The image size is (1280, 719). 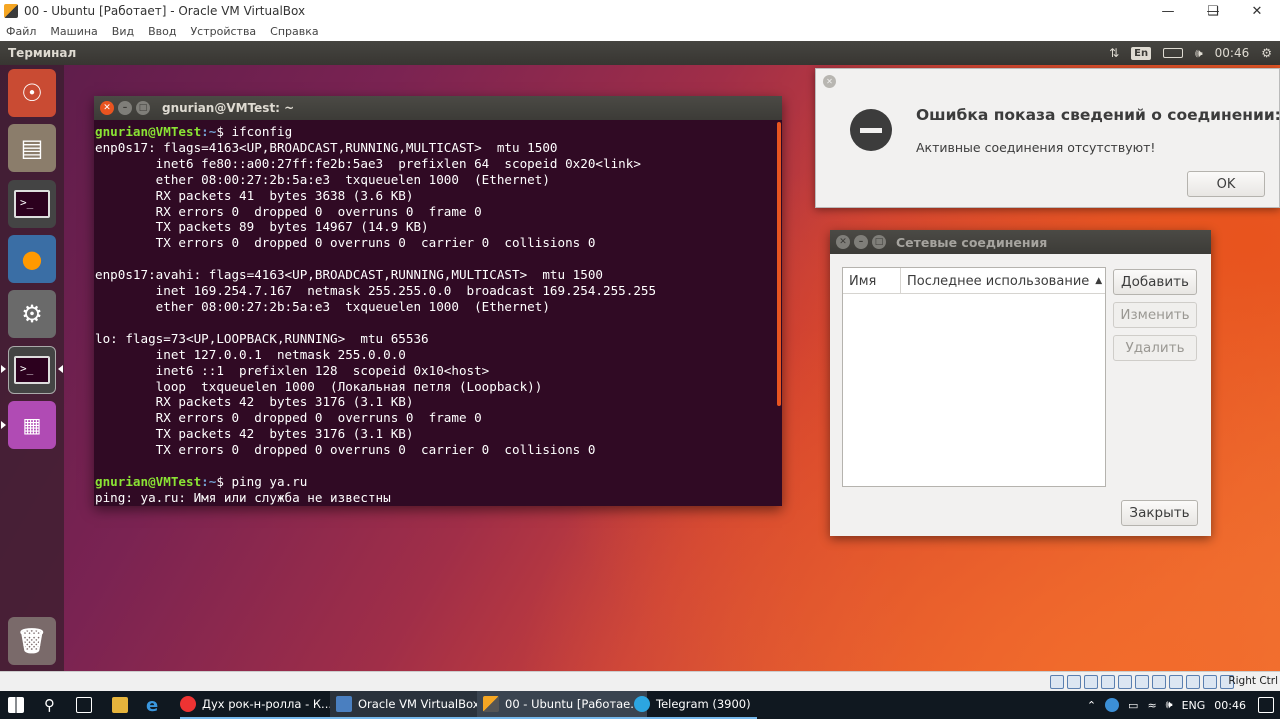 What do you see at coordinates (1266, 705) in the screenshot?
I see `notifications-icon` at bounding box center [1266, 705].